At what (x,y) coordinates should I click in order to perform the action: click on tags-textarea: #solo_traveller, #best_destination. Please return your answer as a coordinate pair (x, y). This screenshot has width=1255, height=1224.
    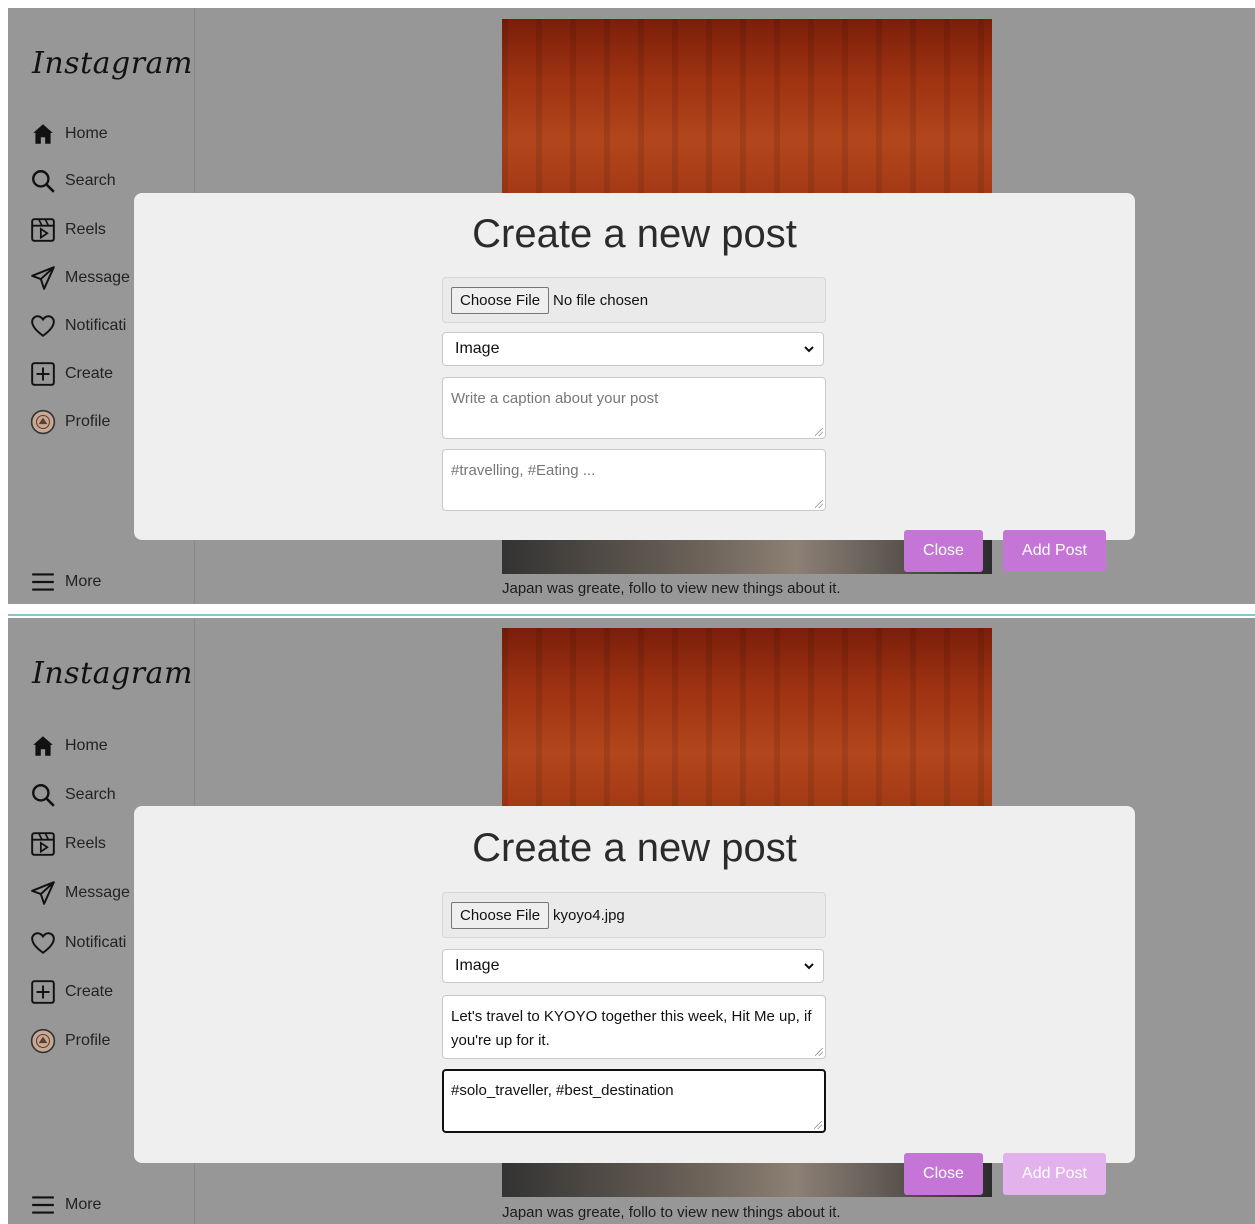
    Looking at the image, I should click on (634, 1101).